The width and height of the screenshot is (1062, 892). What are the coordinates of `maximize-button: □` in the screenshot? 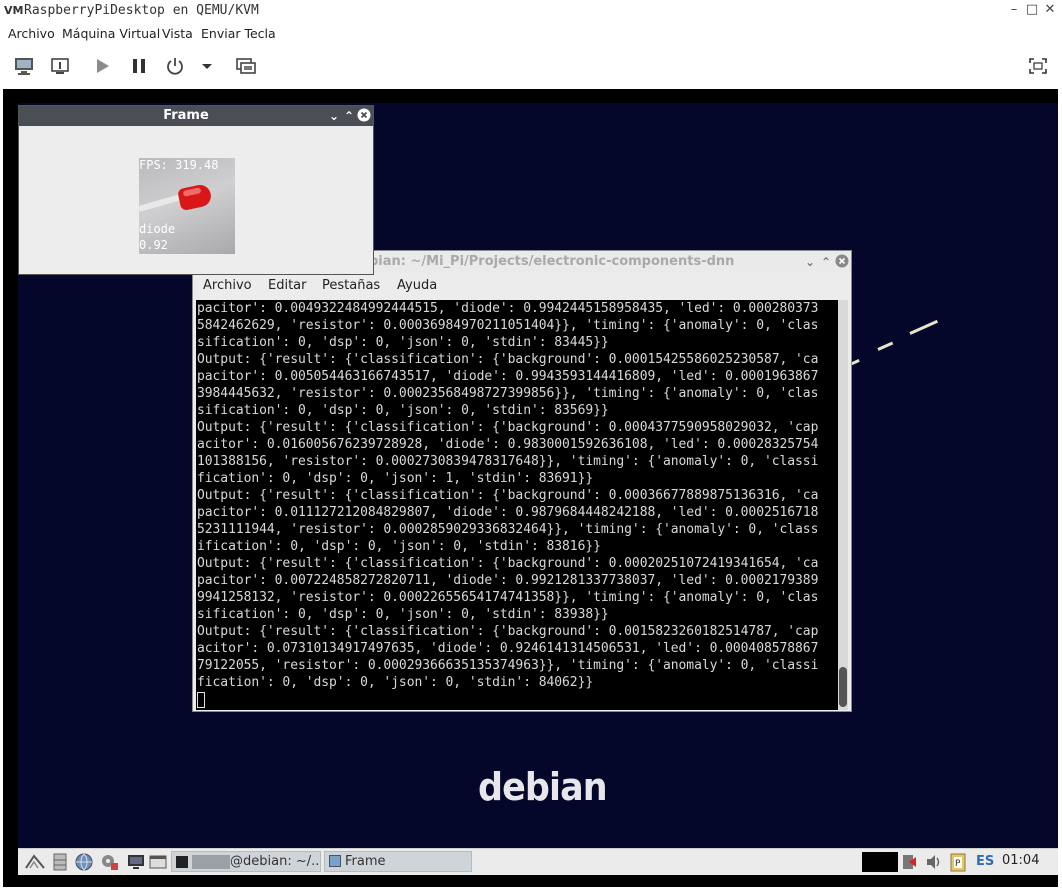 It's located at (1032, 10).